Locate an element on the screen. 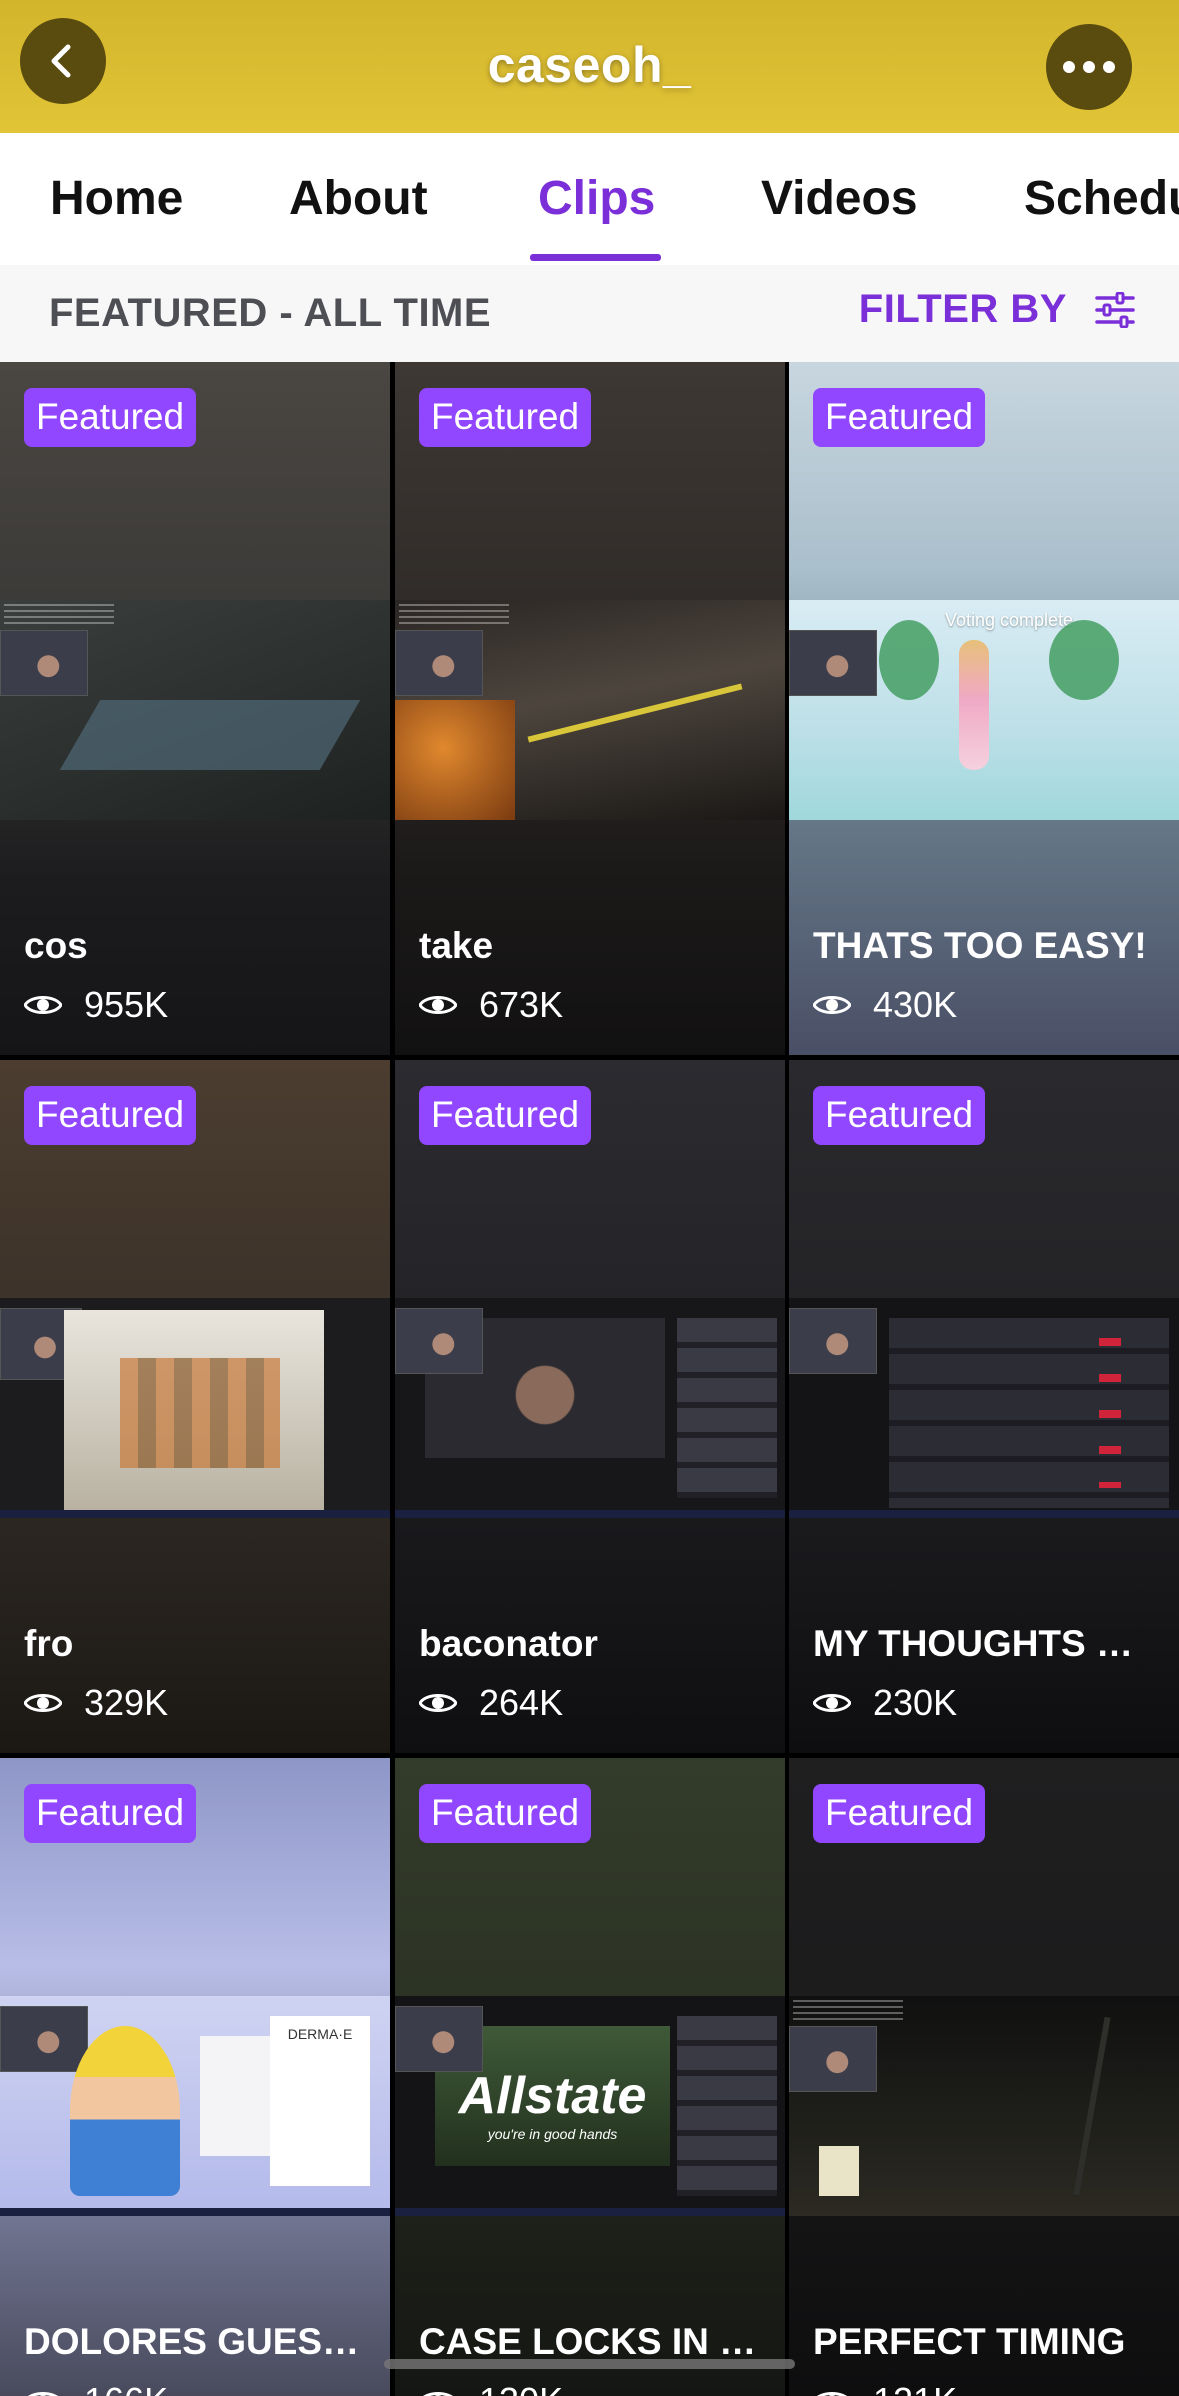  tab-schedule: Schedule is located at coordinates (1101, 198).